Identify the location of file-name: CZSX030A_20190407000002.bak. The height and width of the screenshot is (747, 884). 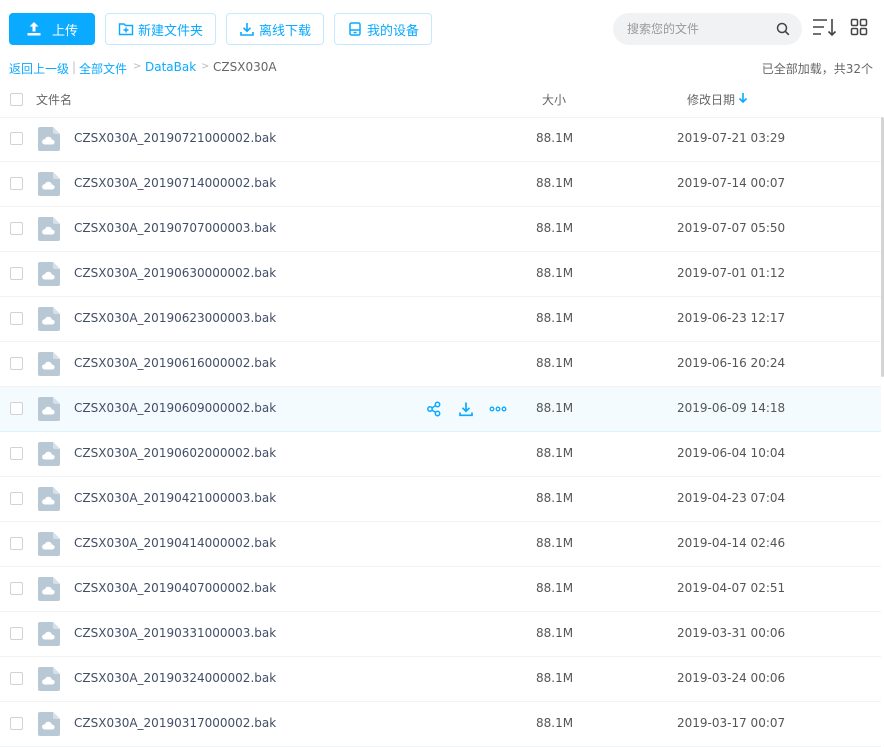
(175, 588).